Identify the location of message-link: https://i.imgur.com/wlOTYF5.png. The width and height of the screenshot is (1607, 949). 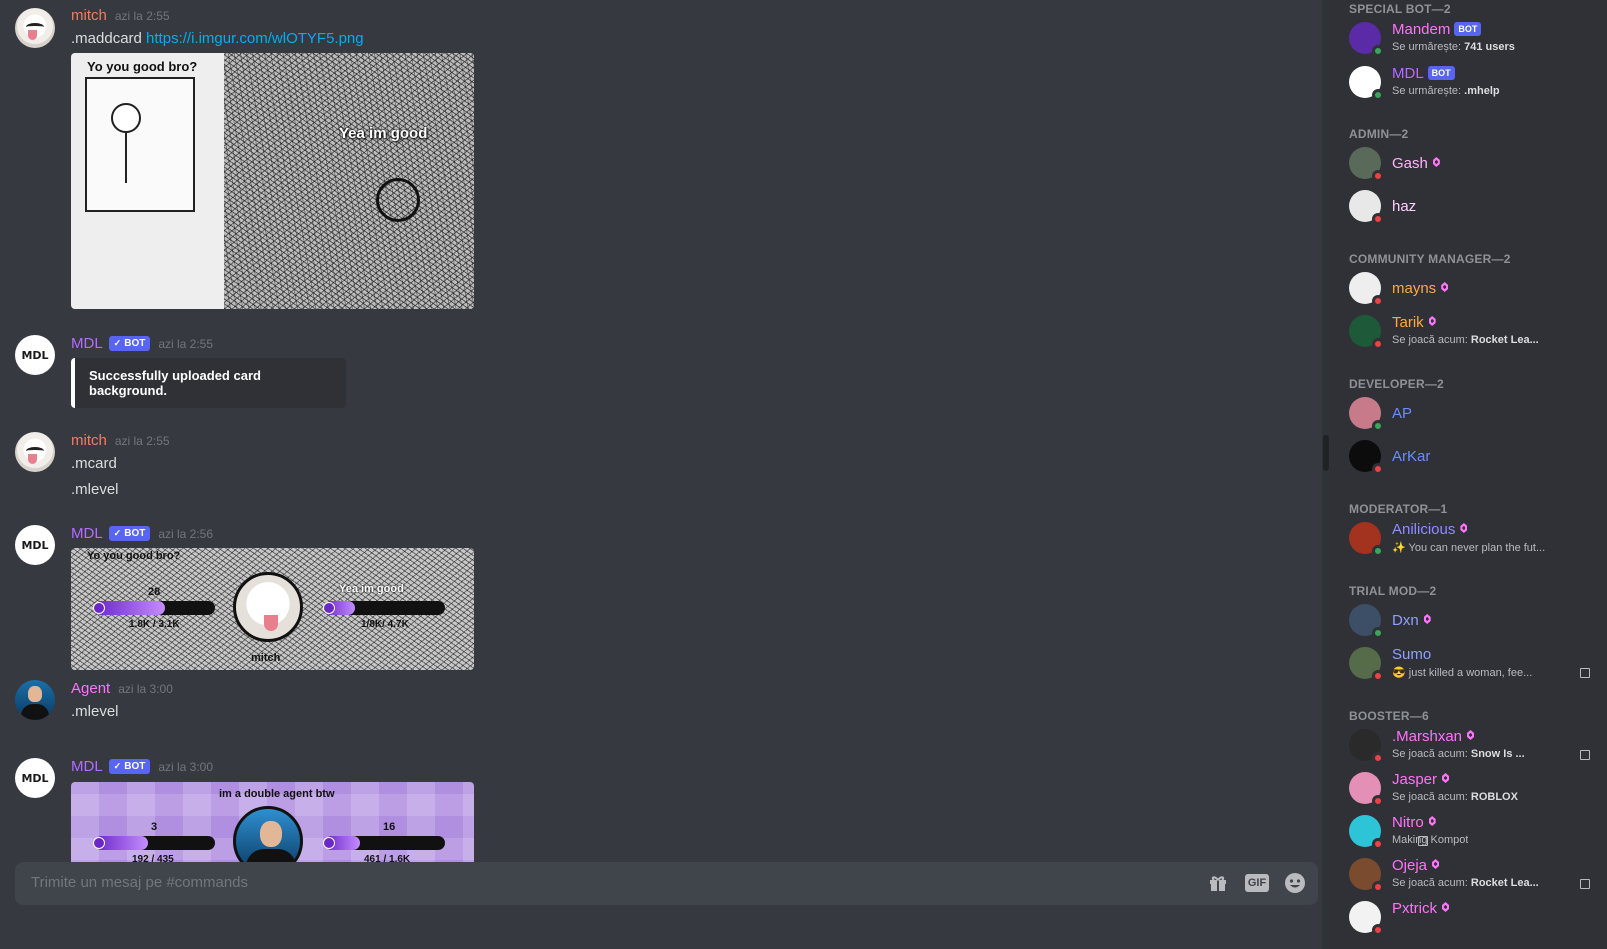
(255, 38).